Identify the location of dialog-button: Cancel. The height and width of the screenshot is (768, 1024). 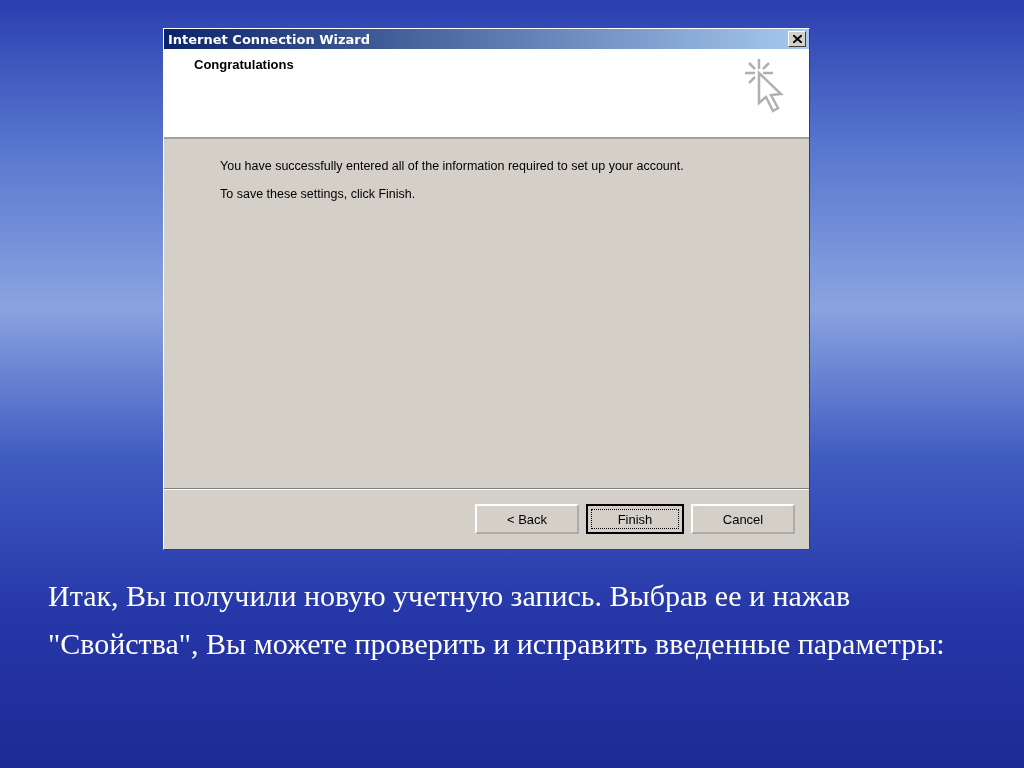
(743, 519).